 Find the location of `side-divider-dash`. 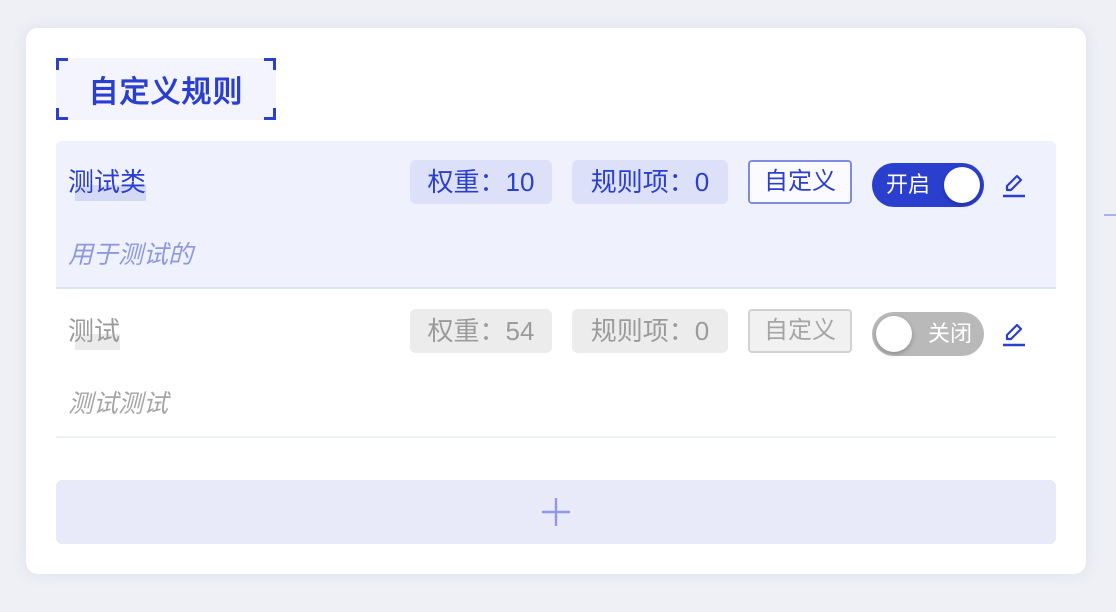

side-divider-dash is located at coordinates (1110, 215).